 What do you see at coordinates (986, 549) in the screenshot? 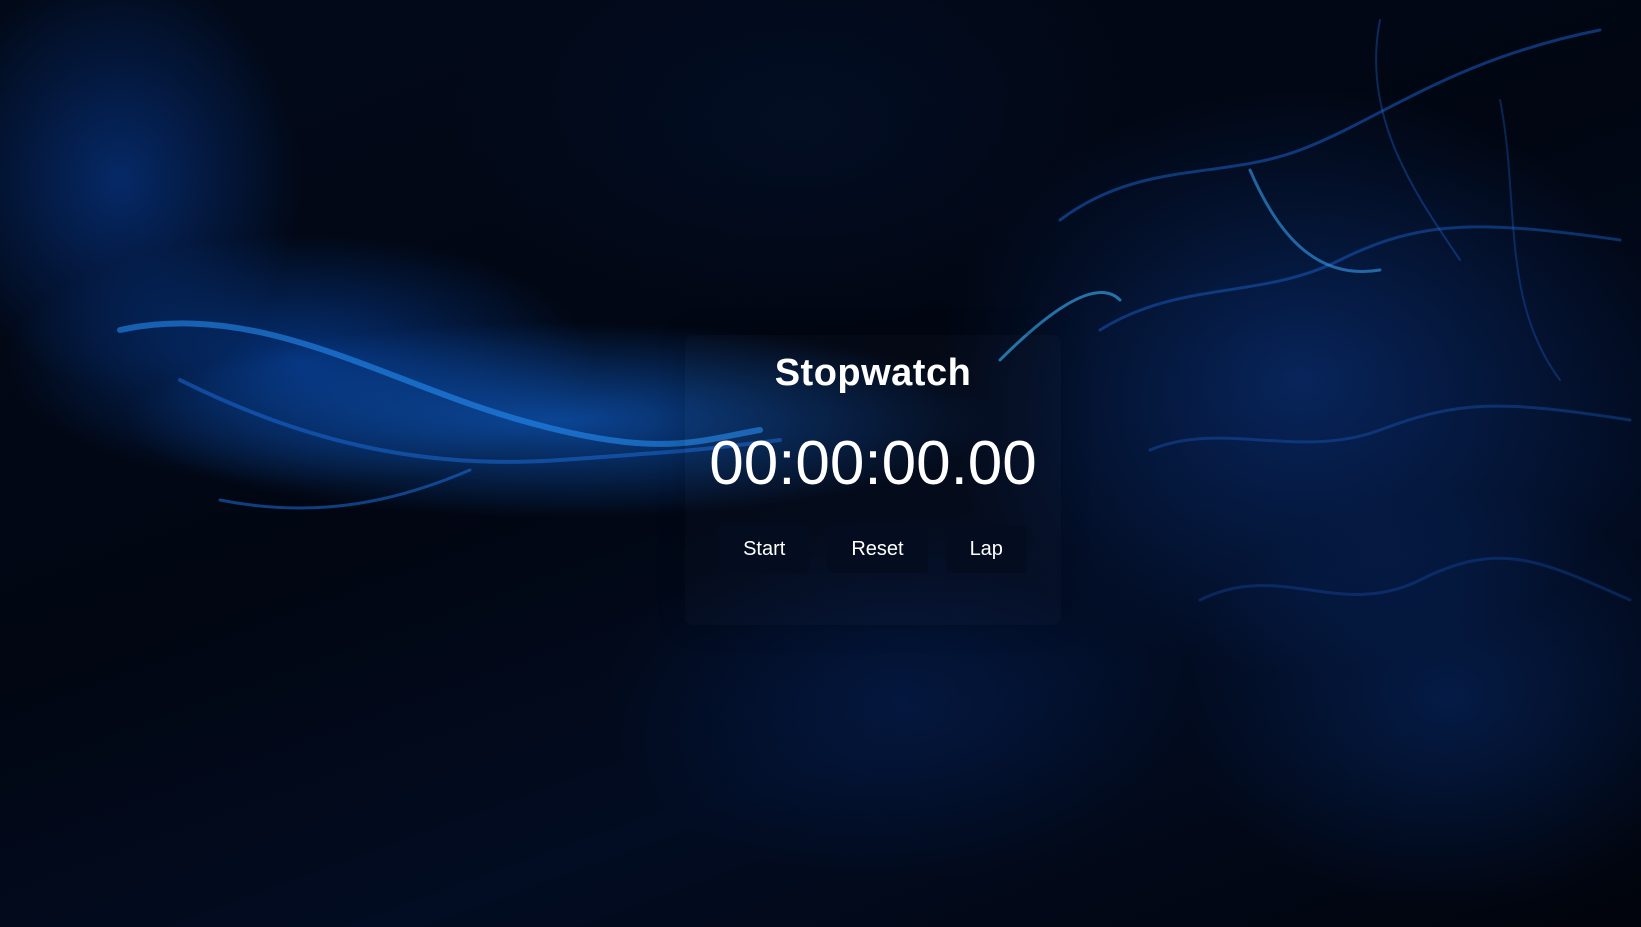
I see `lap-button: Lap` at bounding box center [986, 549].